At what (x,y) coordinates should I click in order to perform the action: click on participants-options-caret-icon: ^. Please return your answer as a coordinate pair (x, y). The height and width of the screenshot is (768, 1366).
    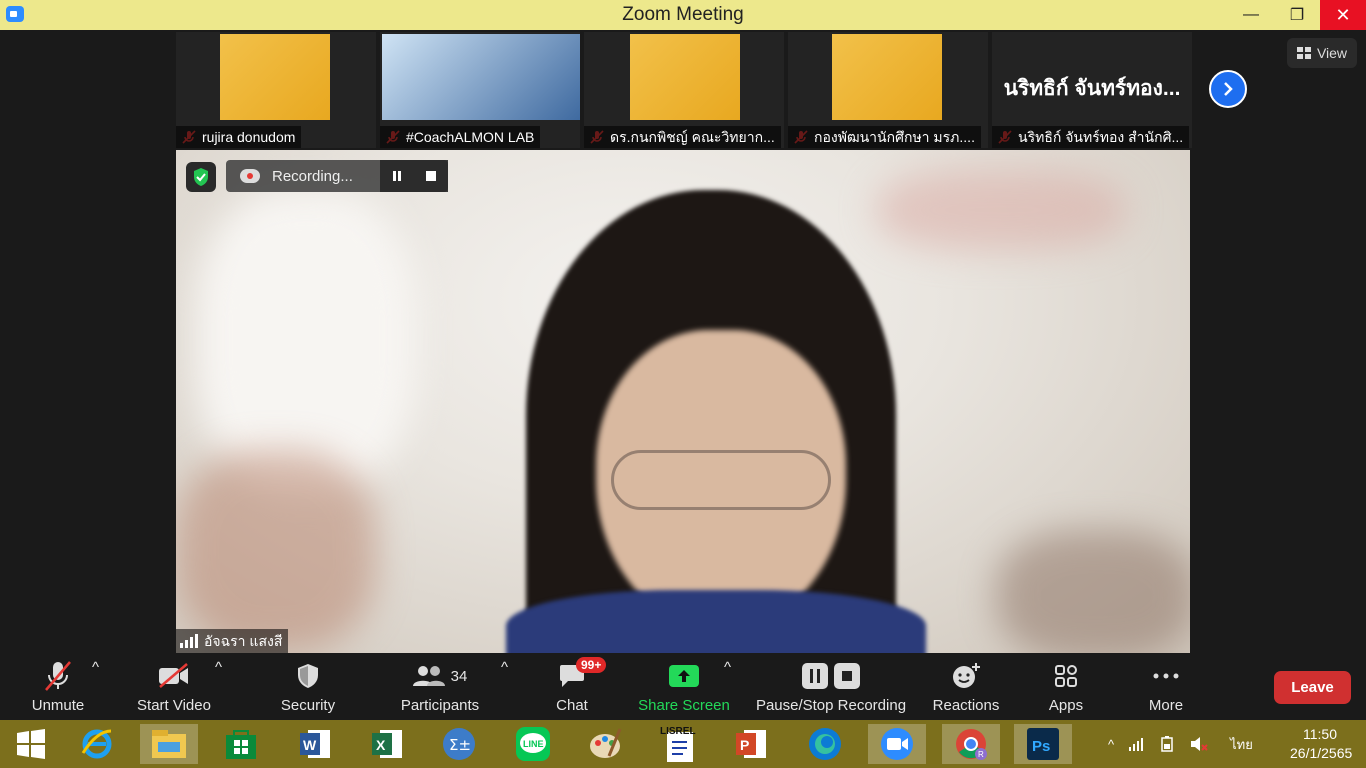
    Looking at the image, I should click on (504, 689).